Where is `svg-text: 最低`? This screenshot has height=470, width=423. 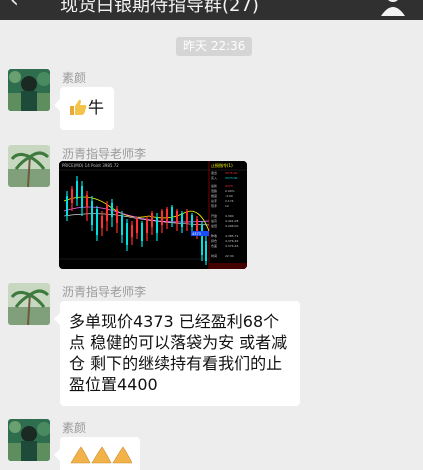
svg-text: 最低 is located at coordinates (214, 225).